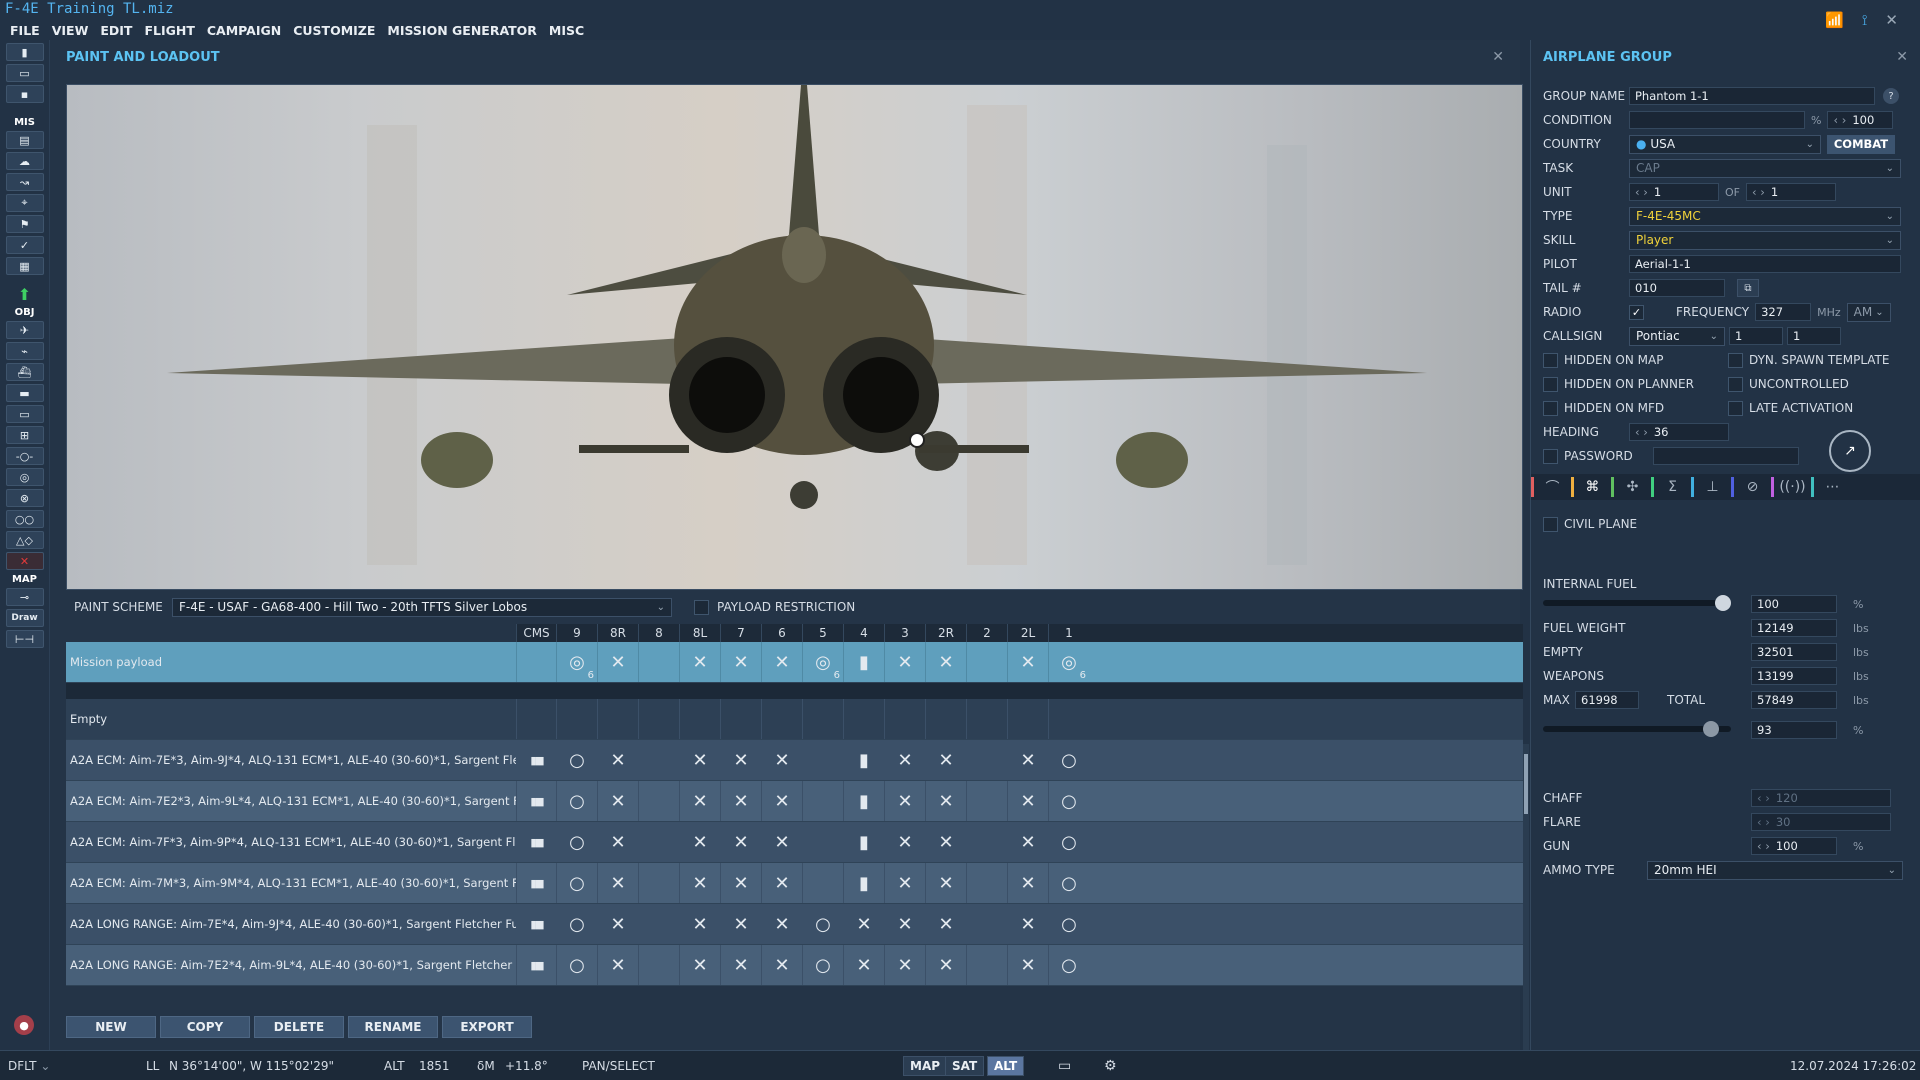 This screenshot has width=1920, height=1080. What do you see at coordinates (334, 30) in the screenshot?
I see `menu-customize: CUSTOMIZE` at bounding box center [334, 30].